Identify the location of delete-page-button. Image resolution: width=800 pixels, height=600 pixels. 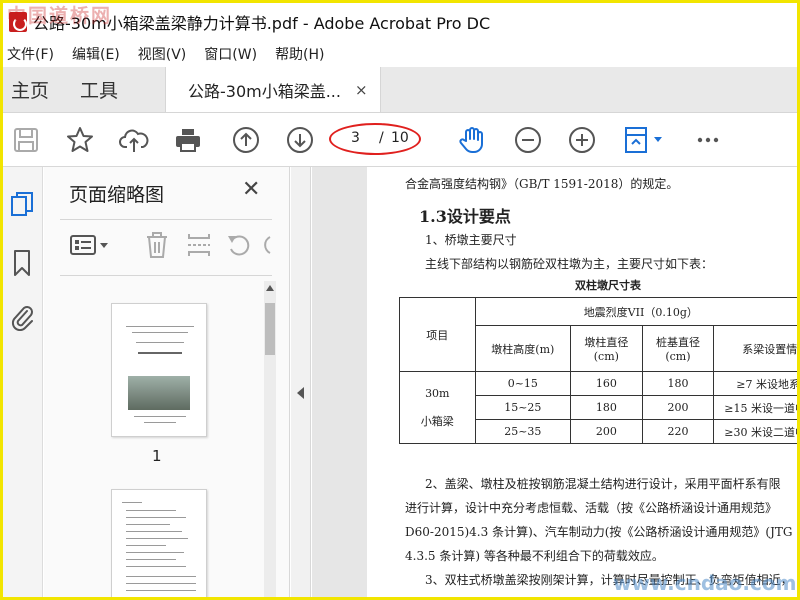
(157, 245).